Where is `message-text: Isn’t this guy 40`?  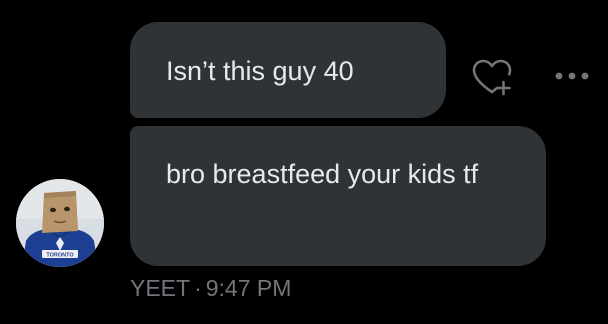
message-text: Isn’t this guy 40 is located at coordinates (260, 71).